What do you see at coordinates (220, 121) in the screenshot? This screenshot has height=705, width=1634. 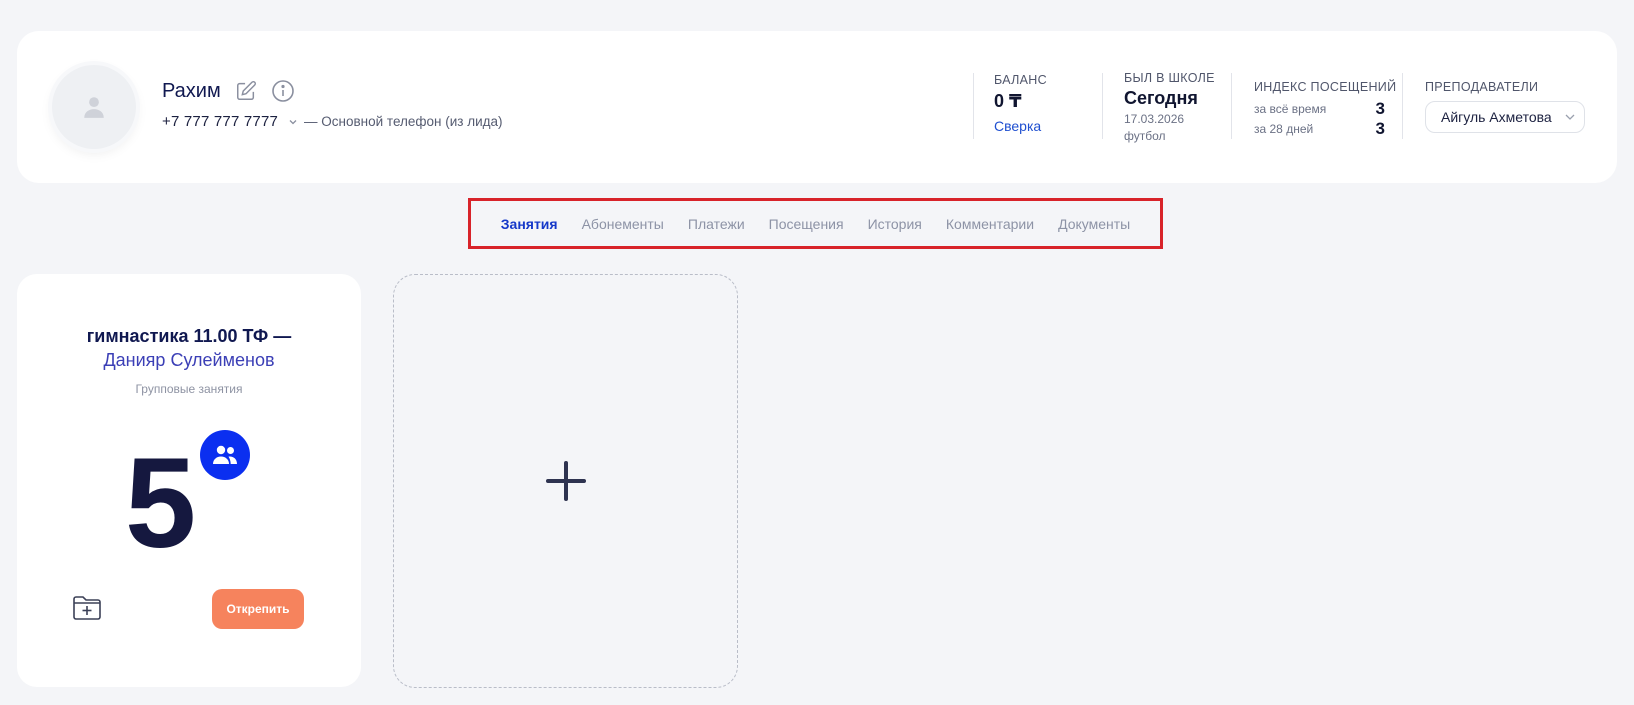 I see `client-phone: +7 777 777 7777` at bounding box center [220, 121].